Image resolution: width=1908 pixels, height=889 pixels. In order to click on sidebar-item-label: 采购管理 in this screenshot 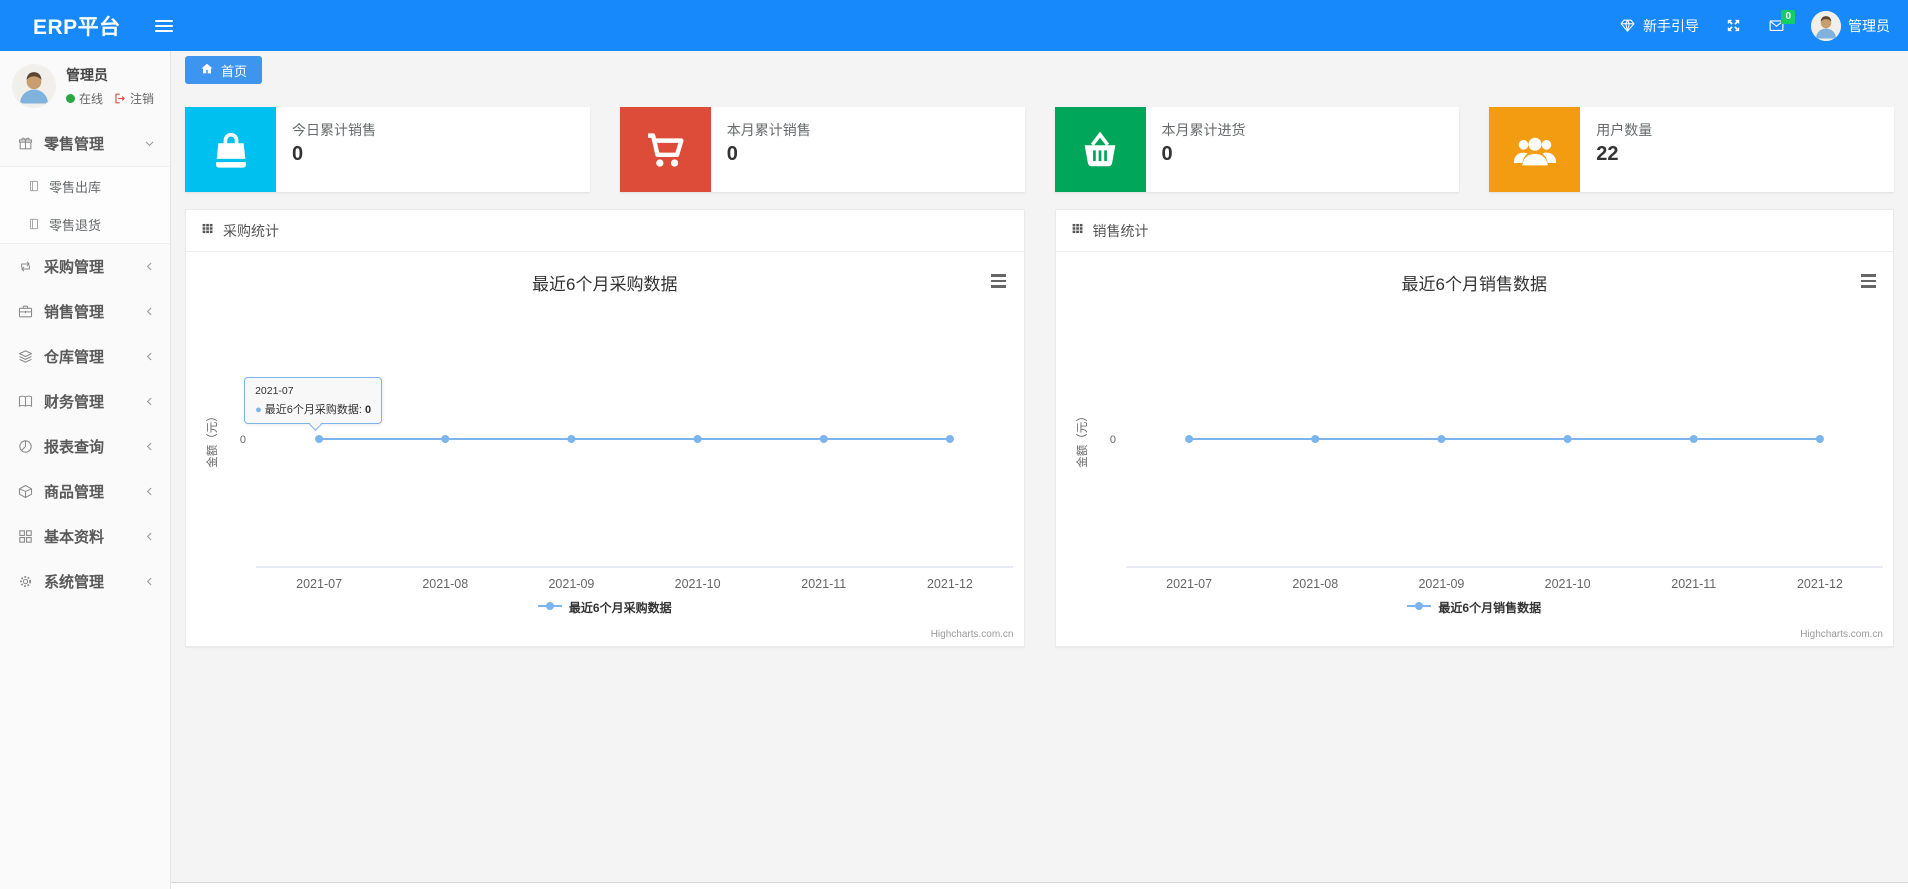, I will do `click(74, 267)`.